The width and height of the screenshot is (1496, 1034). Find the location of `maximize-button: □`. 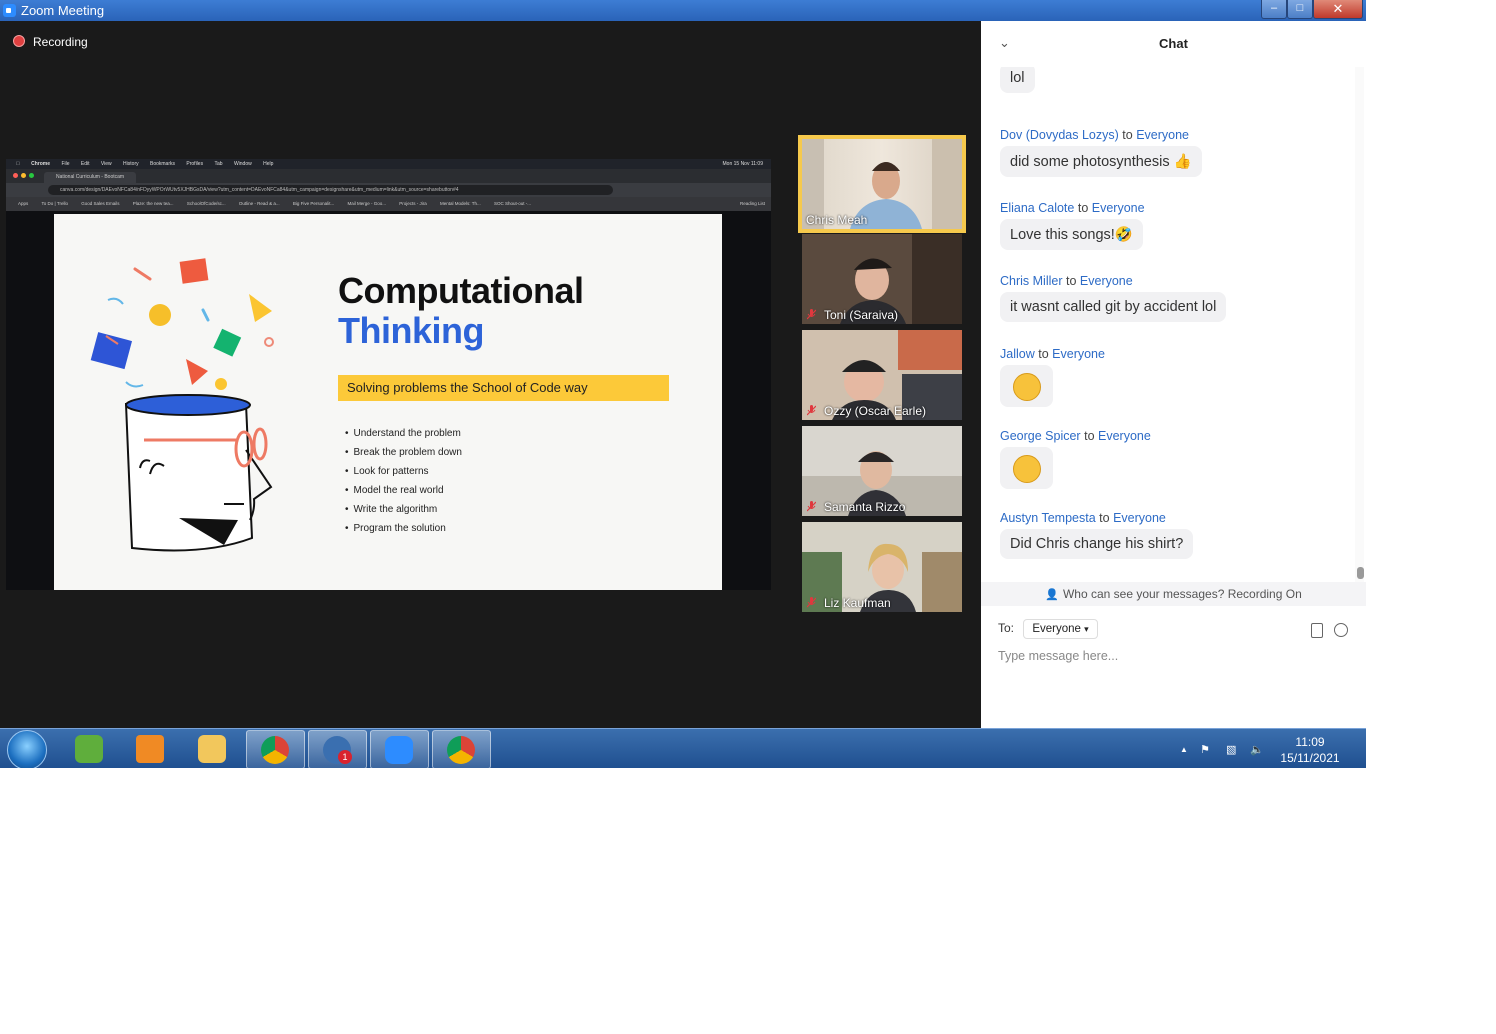

maximize-button: □ is located at coordinates (1300, 9).